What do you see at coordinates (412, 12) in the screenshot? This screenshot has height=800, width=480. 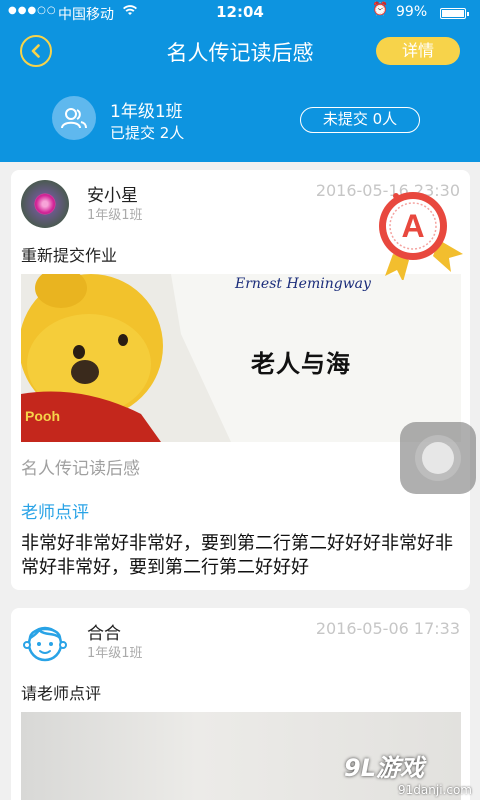 I see `battery-percent: 99%` at bounding box center [412, 12].